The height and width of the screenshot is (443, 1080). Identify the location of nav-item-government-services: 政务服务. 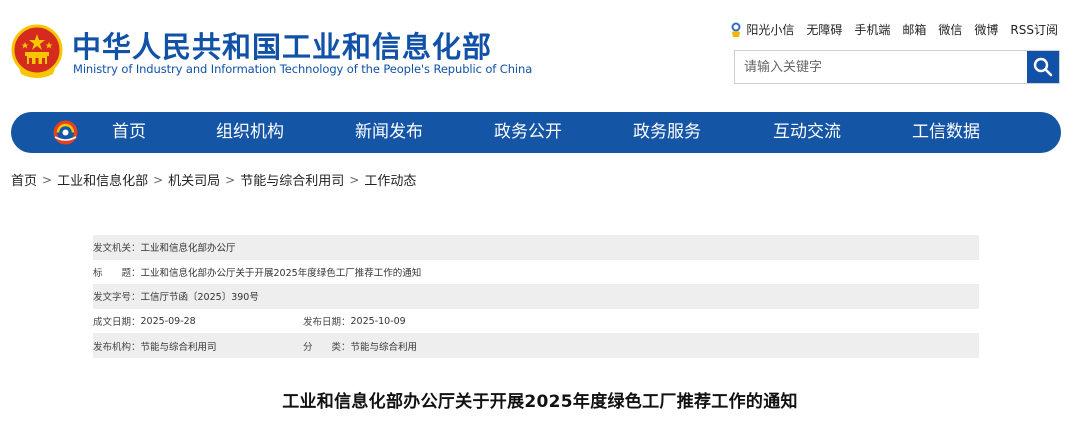
(667, 132).